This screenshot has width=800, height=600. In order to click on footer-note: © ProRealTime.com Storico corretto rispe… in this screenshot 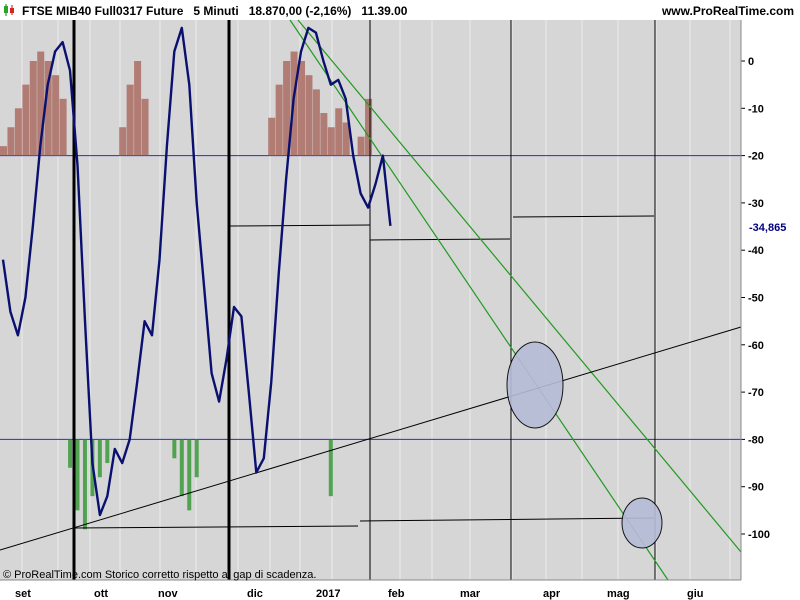, I will do `click(159, 575)`.